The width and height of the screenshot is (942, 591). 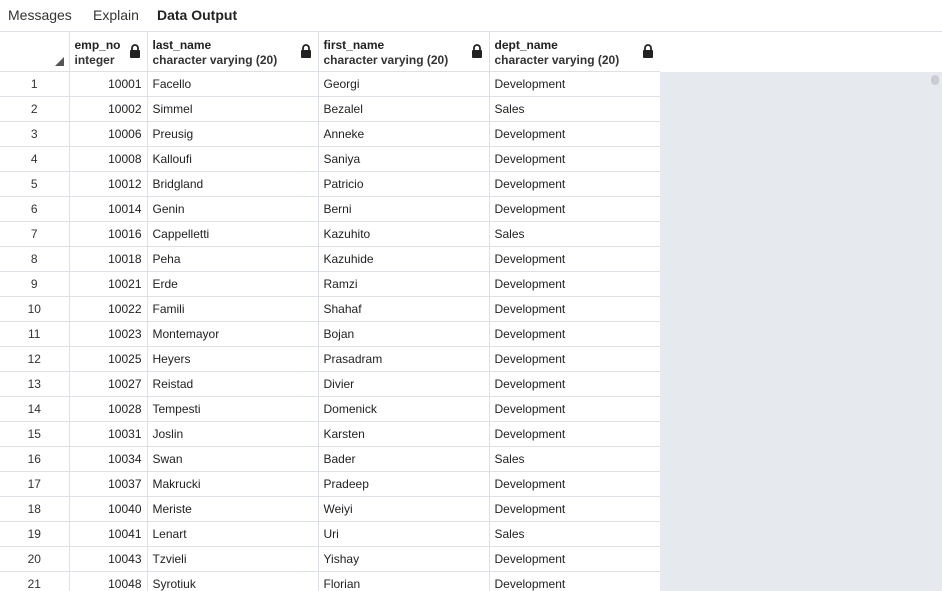 I want to click on table-row: 16 10034 Swan Bader Sales, so click(x=330, y=459).